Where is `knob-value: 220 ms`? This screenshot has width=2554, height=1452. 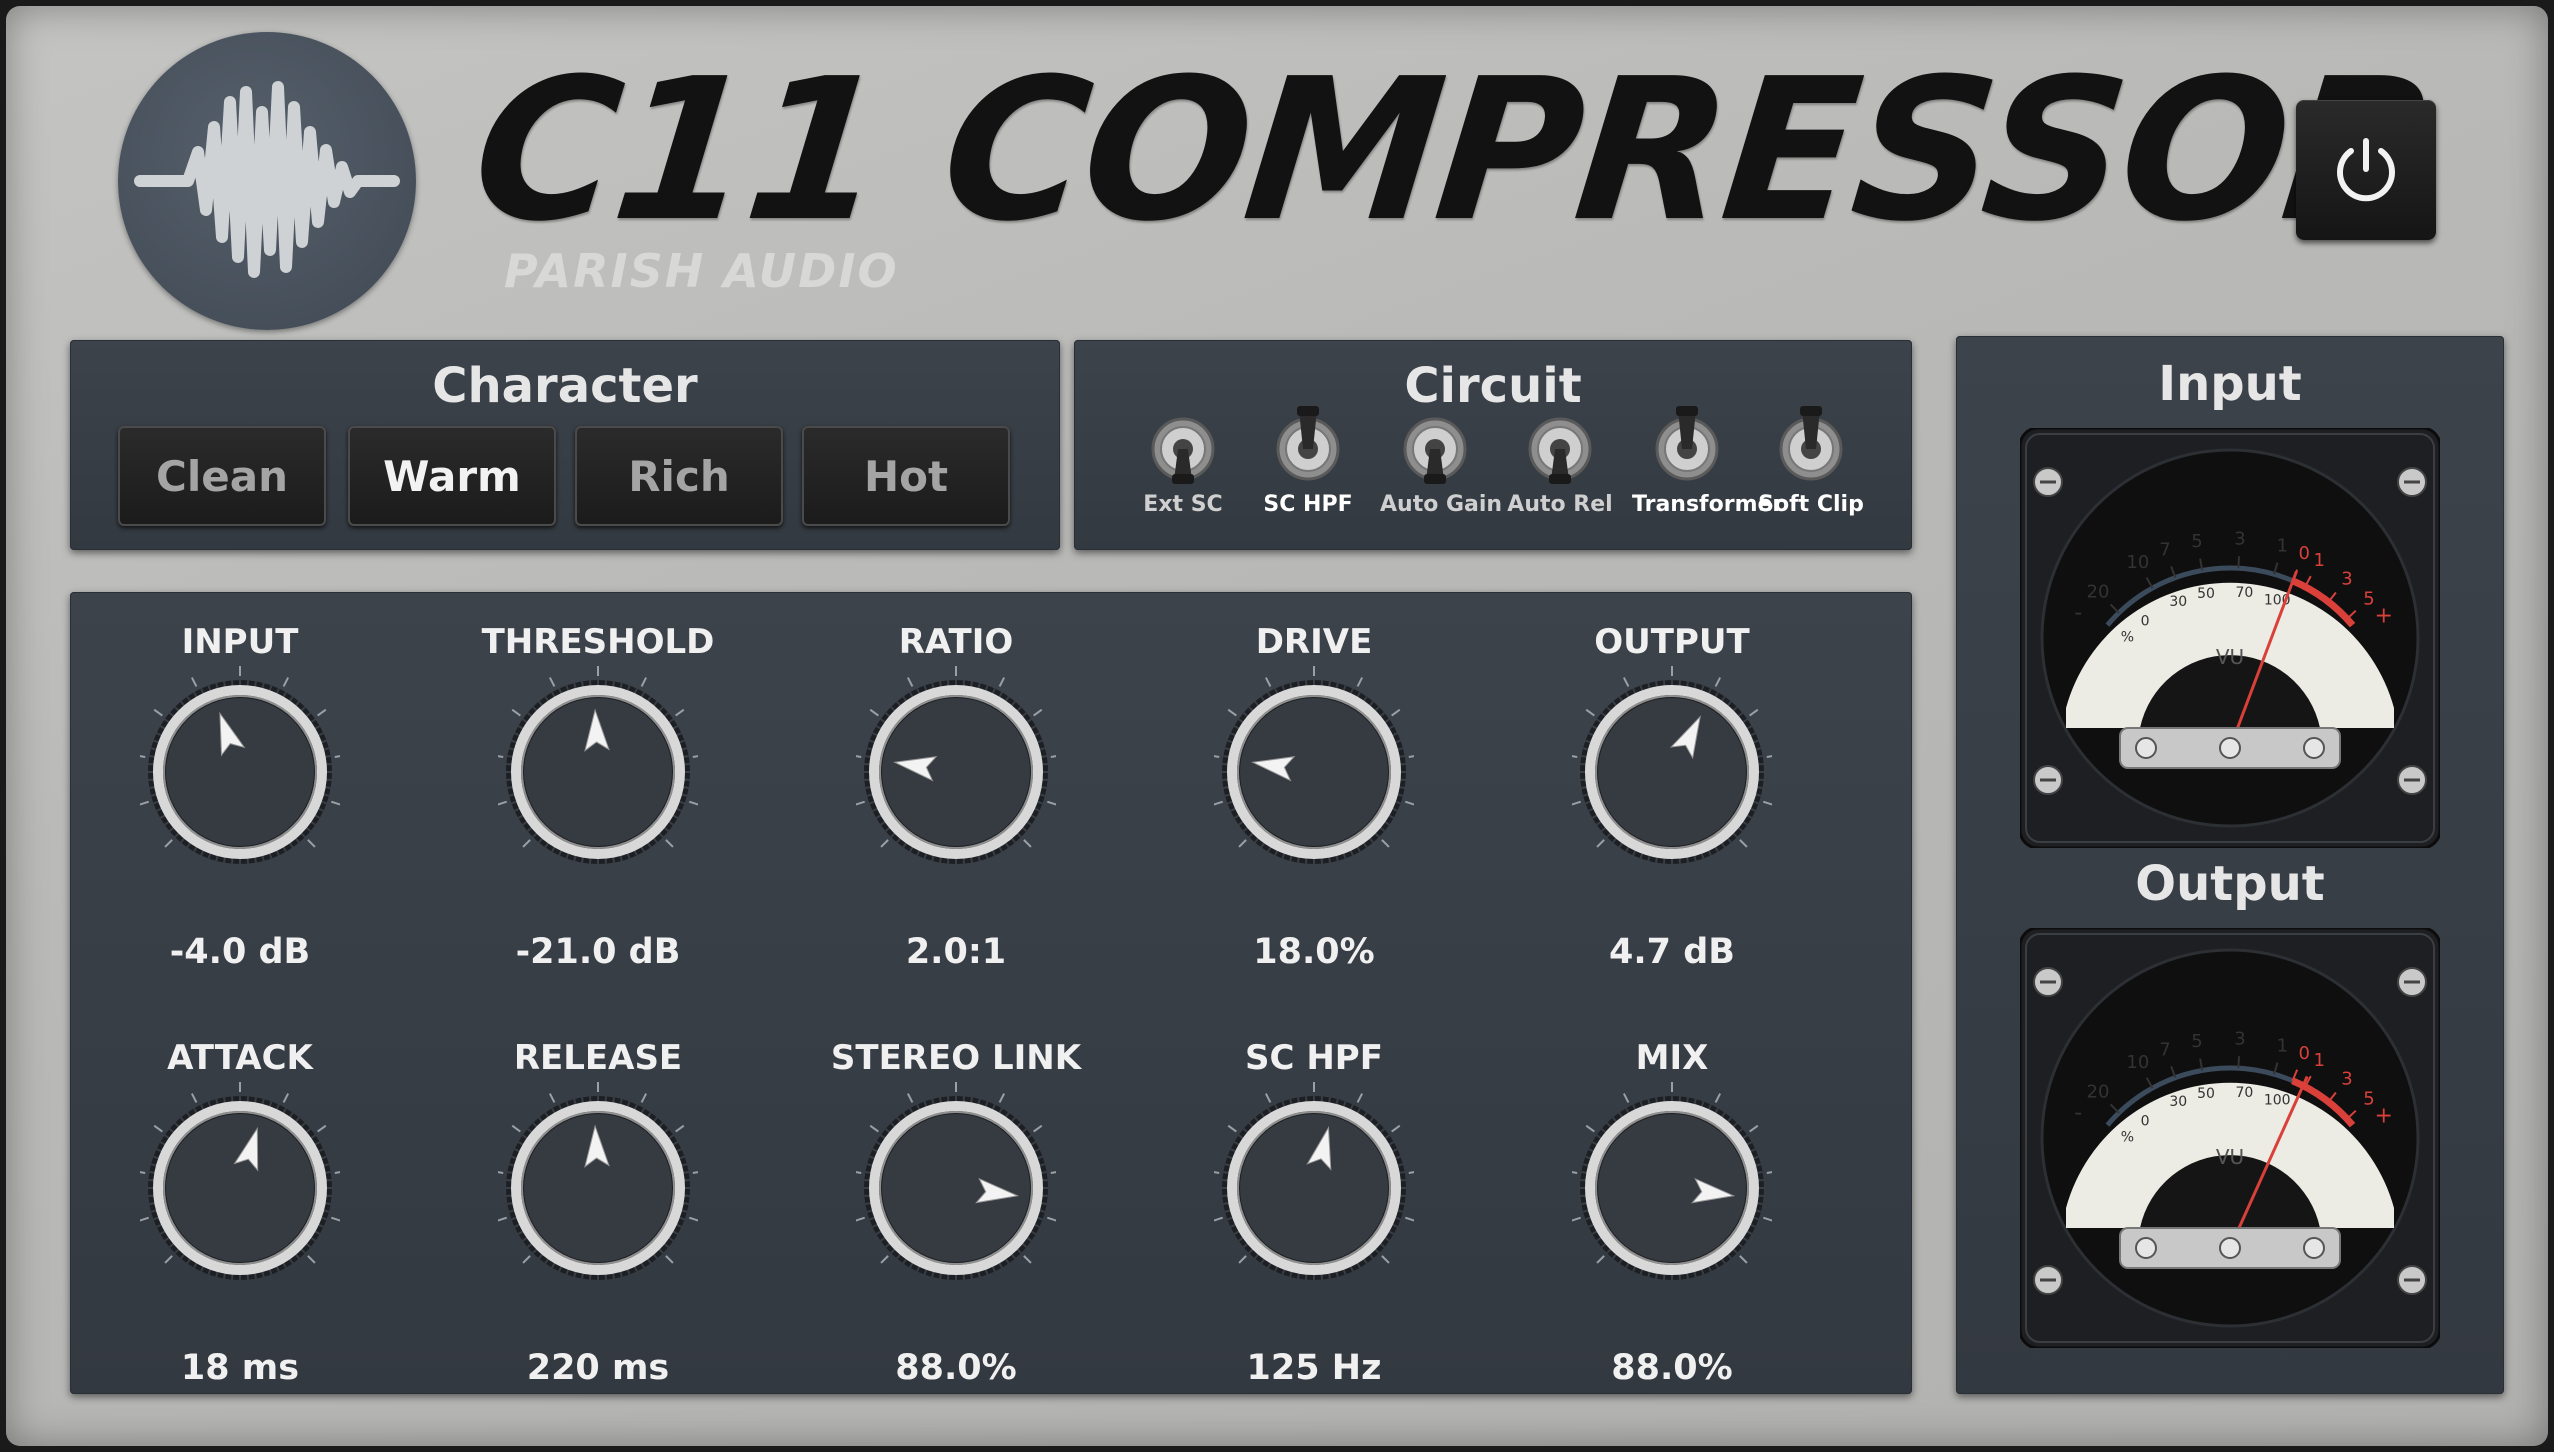
knob-value: 220 ms is located at coordinates (598, 1368).